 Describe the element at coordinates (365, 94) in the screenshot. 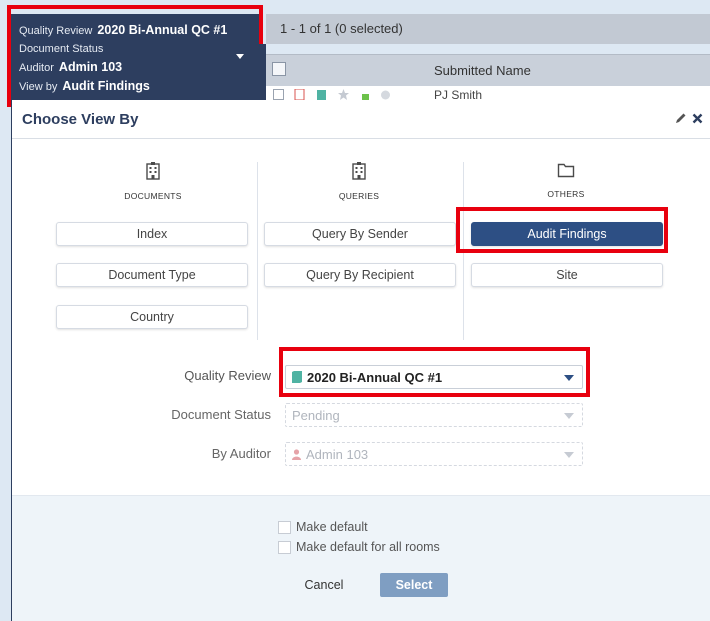

I see `lock-icon` at that location.